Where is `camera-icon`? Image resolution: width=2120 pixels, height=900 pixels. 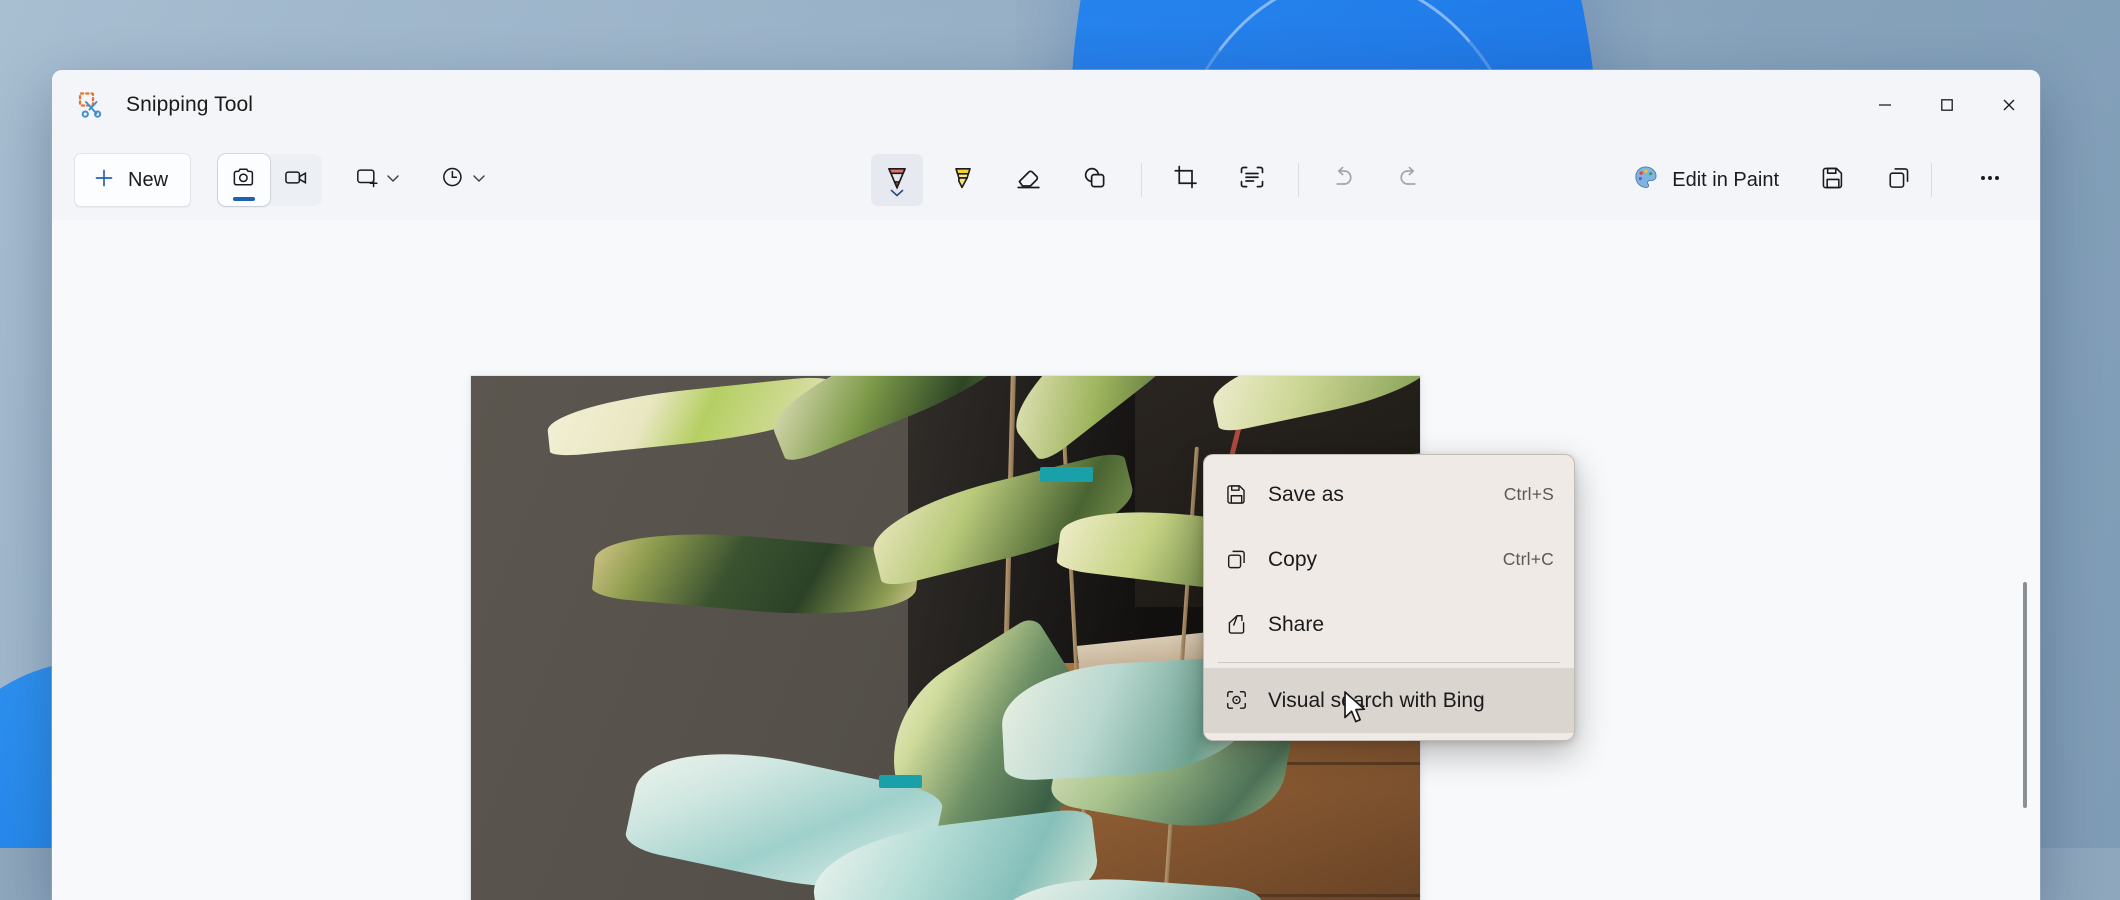
camera-icon is located at coordinates (244, 180).